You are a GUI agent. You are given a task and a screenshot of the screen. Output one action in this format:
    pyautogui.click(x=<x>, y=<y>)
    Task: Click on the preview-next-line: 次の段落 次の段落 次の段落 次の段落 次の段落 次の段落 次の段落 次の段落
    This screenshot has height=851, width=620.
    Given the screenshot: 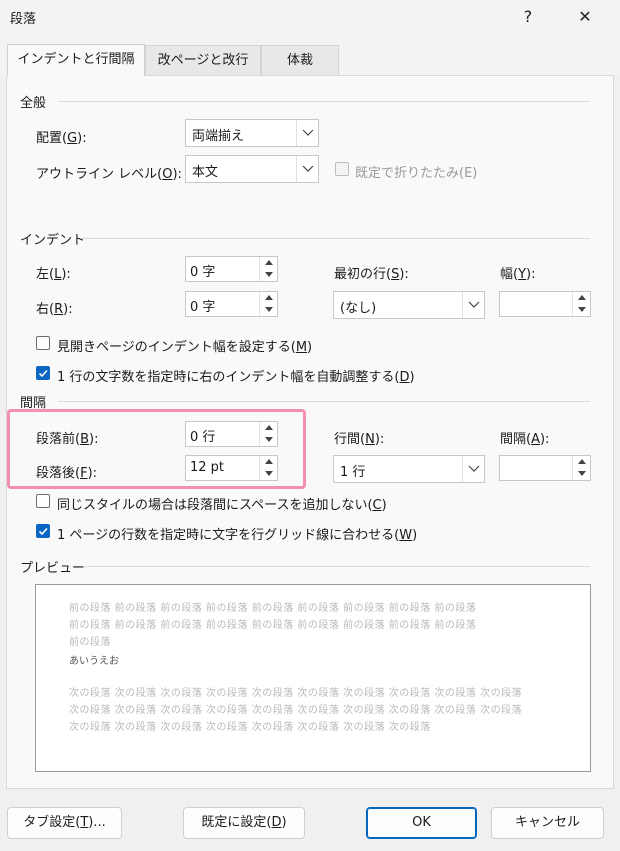 What is the action you would take?
    pyautogui.click(x=250, y=727)
    